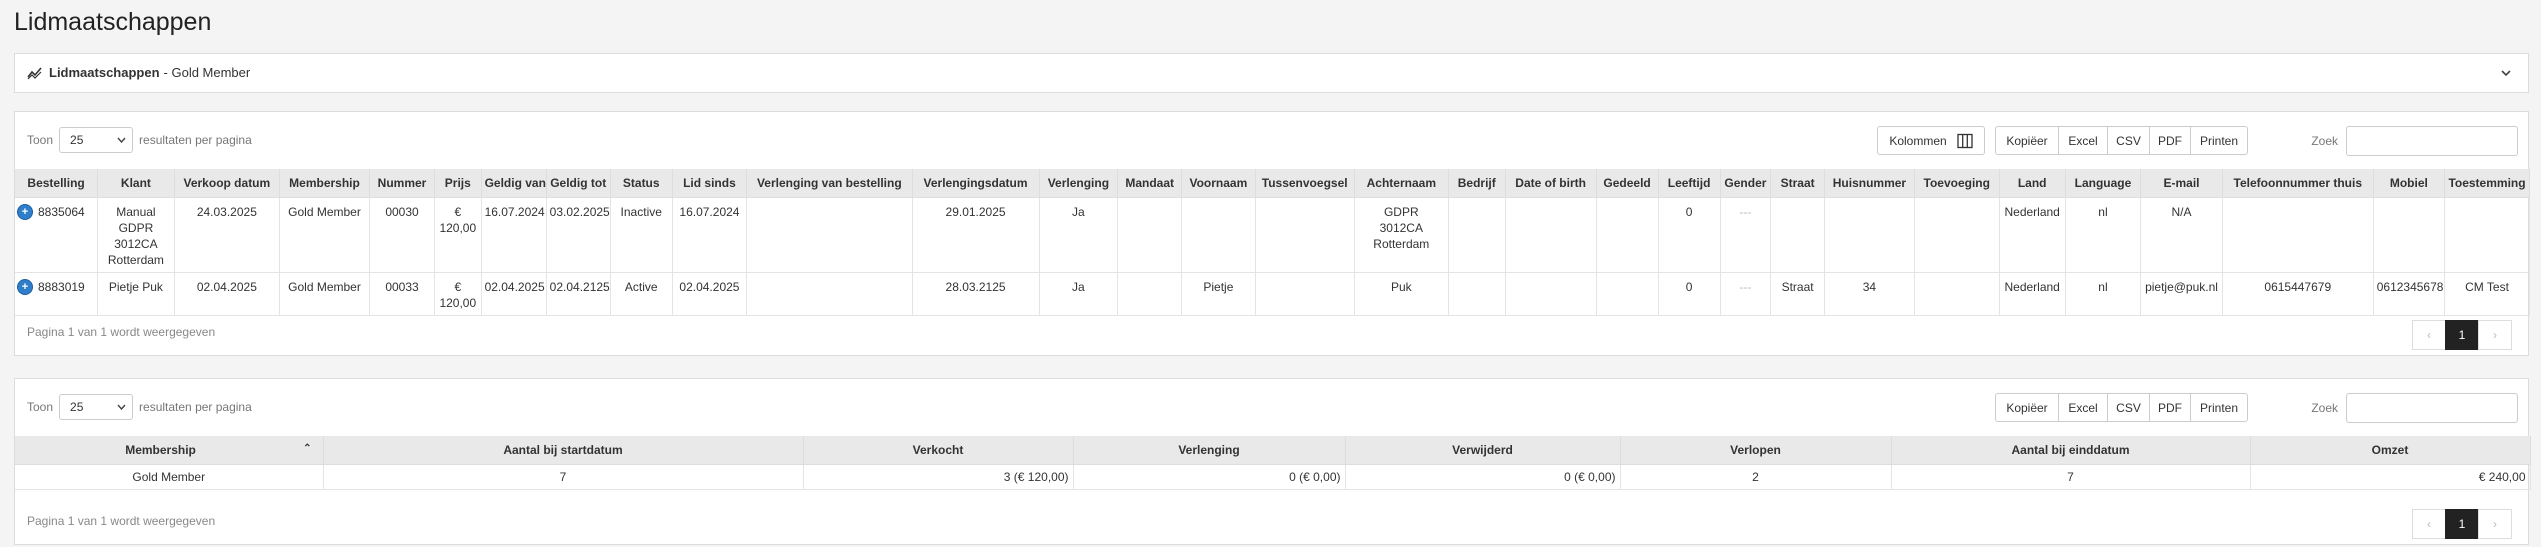 This screenshot has width=2541, height=547. Describe the element at coordinates (1401, 183) in the screenshot. I see `header-achternaam: Achternaam` at that location.